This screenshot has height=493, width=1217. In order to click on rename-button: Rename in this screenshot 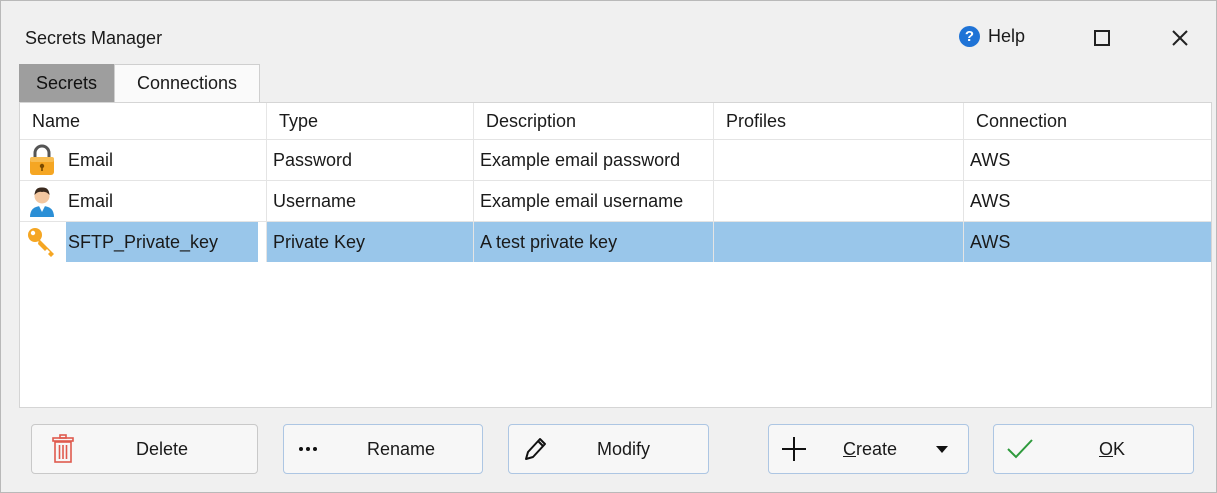, I will do `click(383, 449)`.